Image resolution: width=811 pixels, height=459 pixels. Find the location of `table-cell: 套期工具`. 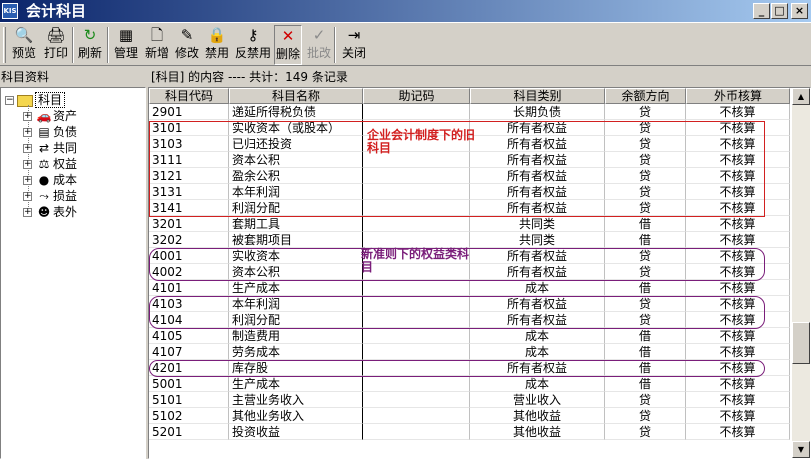

table-cell: 套期工具 is located at coordinates (296, 224).